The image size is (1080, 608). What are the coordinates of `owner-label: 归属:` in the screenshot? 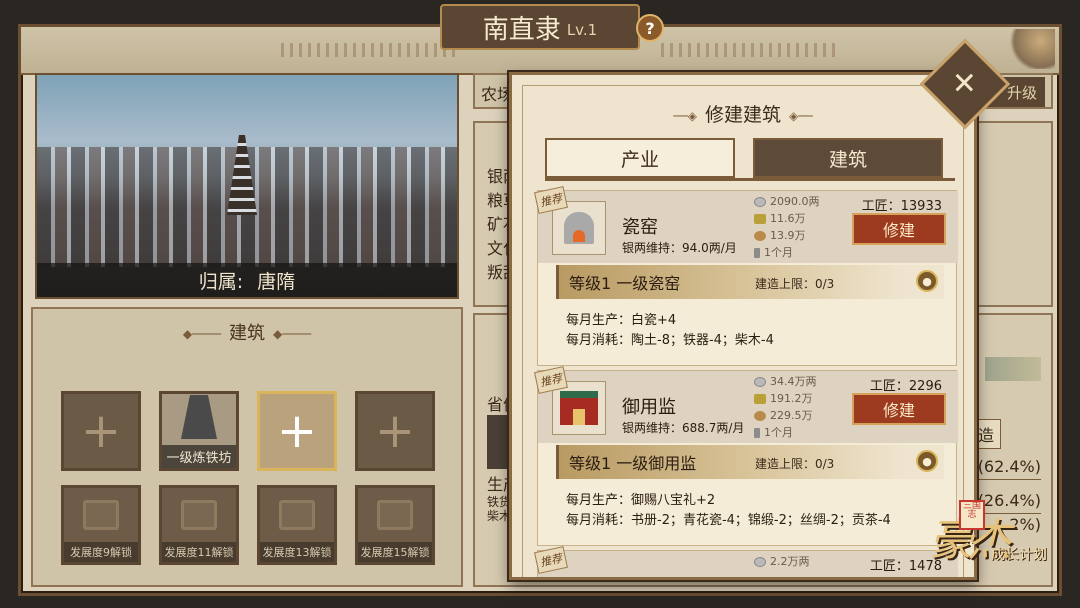 It's located at (221, 281).